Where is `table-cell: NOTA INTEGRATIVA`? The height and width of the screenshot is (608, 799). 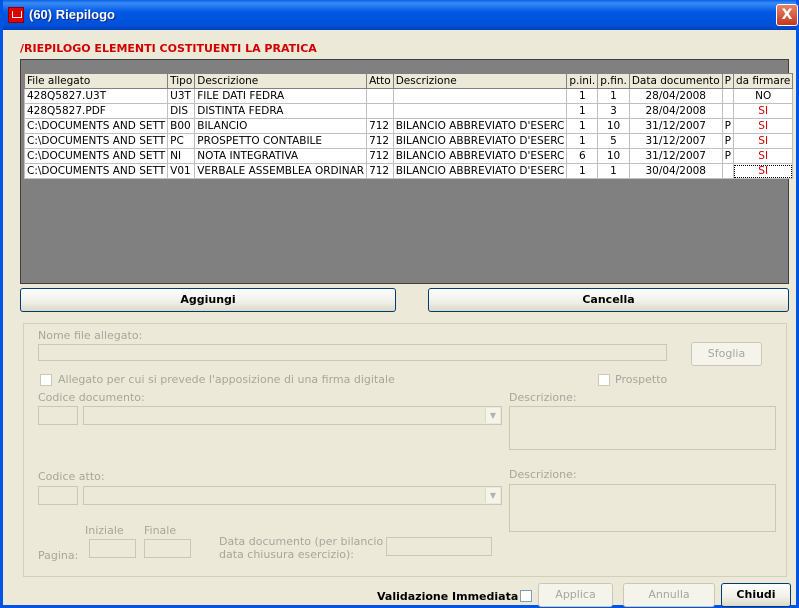 table-cell: NOTA INTEGRATIVA is located at coordinates (281, 156).